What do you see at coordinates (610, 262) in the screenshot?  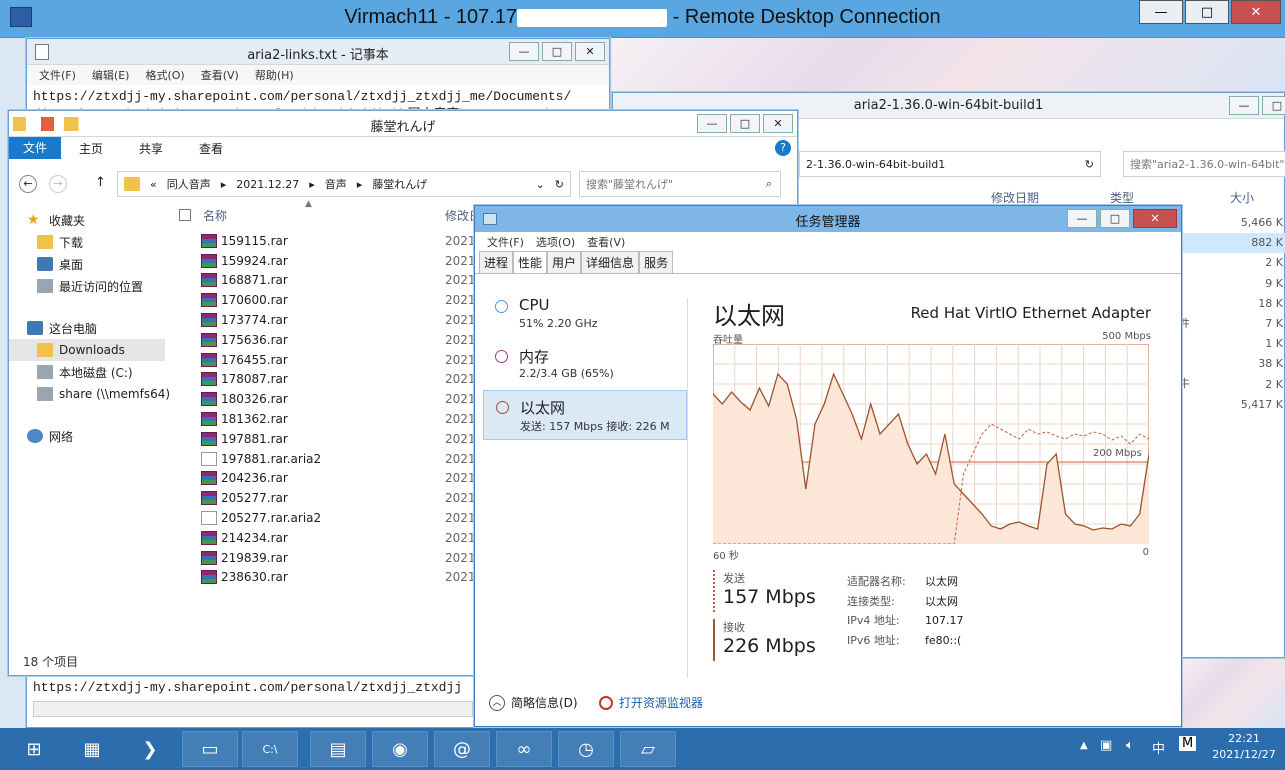 I see `tab-details: 详细信息` at bounding box center [610, 262].